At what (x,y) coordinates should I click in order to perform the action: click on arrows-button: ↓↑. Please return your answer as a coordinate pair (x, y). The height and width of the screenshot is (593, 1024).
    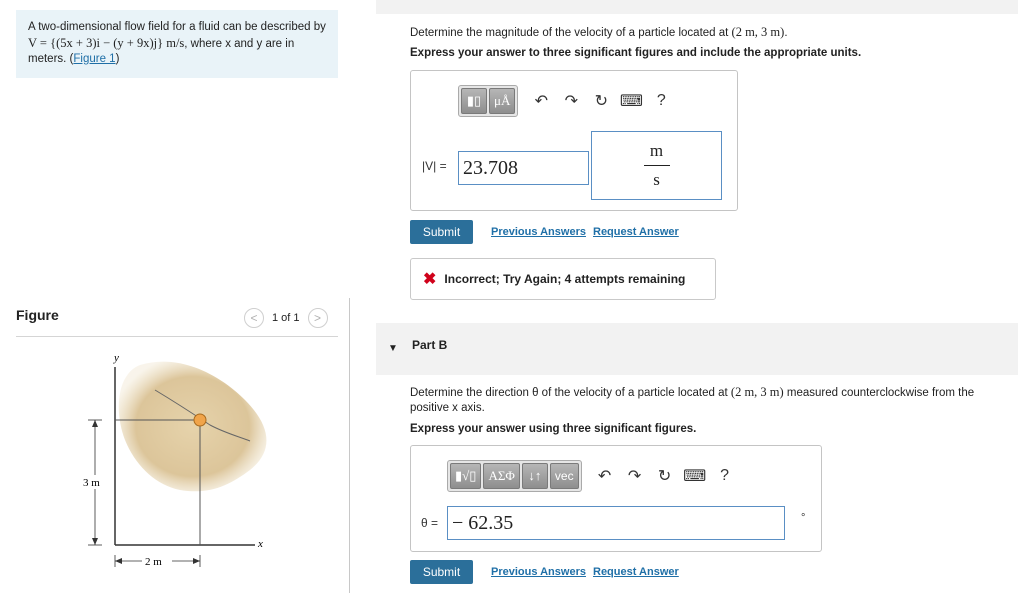
    Looking at the image, I should click on (534, 476).